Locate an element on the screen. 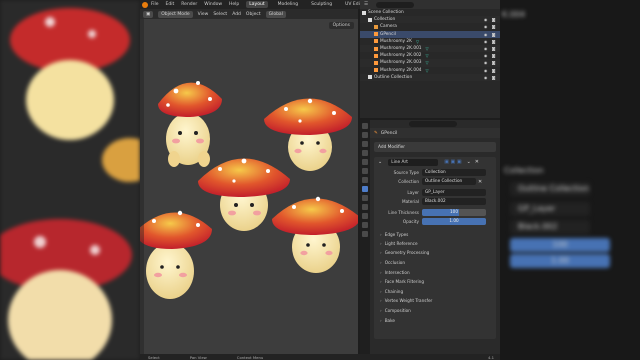 This screenshot has height=360, width=640. modifier-menu-icon: ⌄ is located at coordinates (469, 162).